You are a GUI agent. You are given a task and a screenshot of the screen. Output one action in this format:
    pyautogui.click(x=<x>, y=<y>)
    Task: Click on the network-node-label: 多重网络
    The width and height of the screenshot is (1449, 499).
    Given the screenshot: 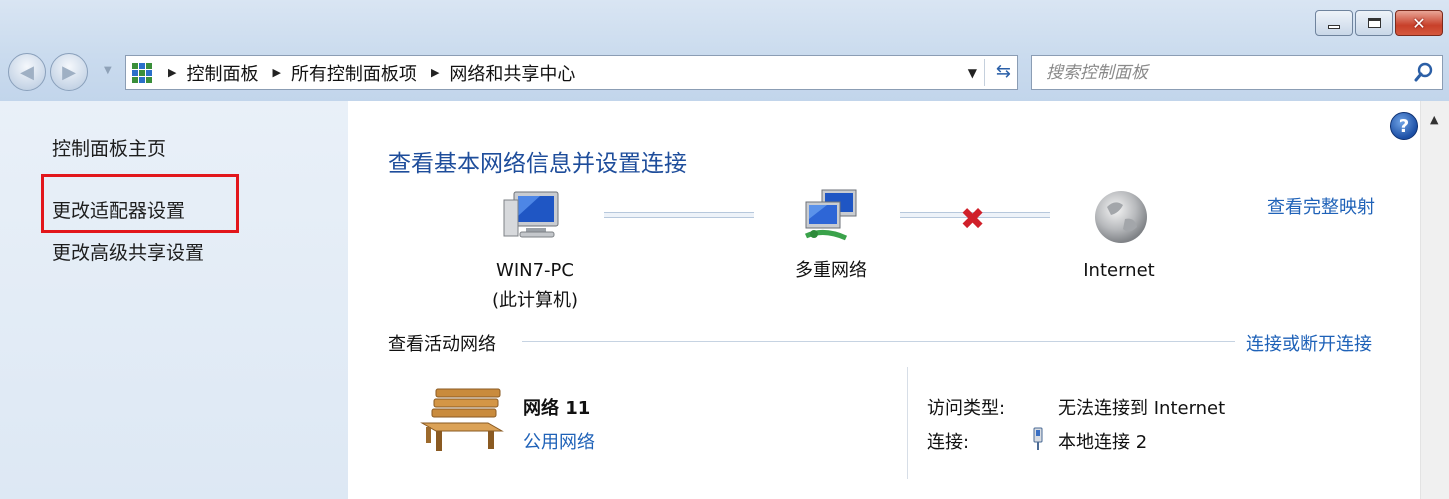 What is the action you would take?
    pyautogui.click(x=831, y=270)
    